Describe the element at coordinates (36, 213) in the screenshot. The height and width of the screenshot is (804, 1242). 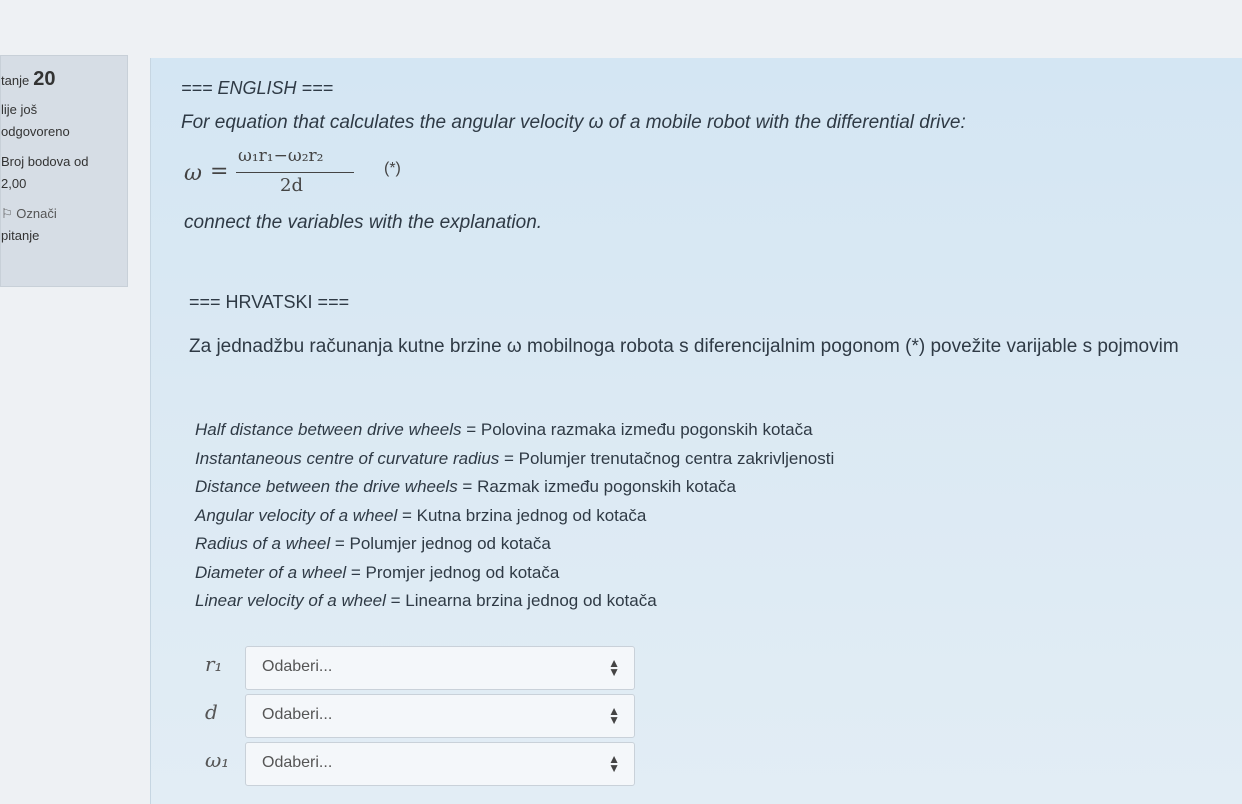
I see `flag-label-1: Označi` at that location.